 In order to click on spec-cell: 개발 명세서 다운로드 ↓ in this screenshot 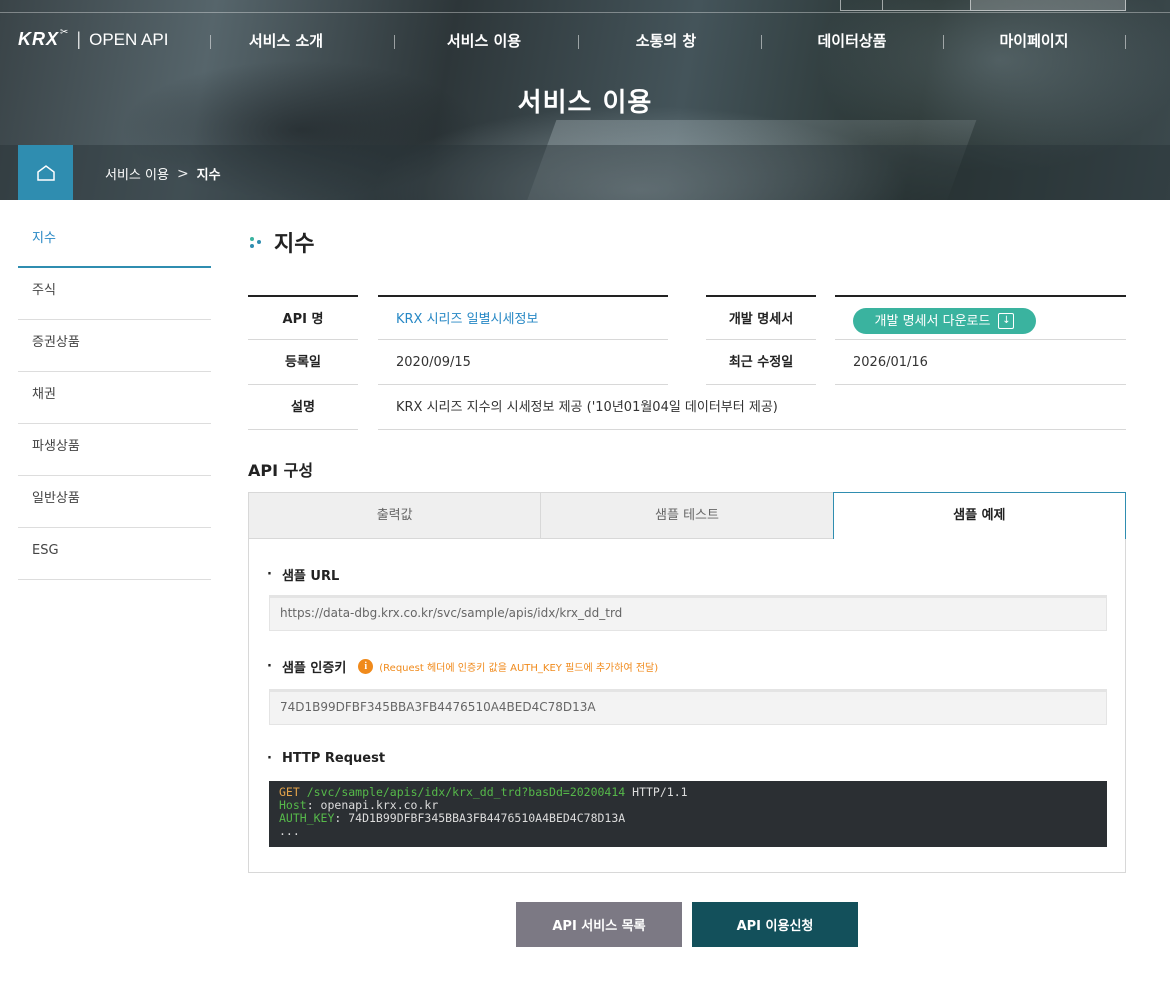, I will do `click(980, 317)`.